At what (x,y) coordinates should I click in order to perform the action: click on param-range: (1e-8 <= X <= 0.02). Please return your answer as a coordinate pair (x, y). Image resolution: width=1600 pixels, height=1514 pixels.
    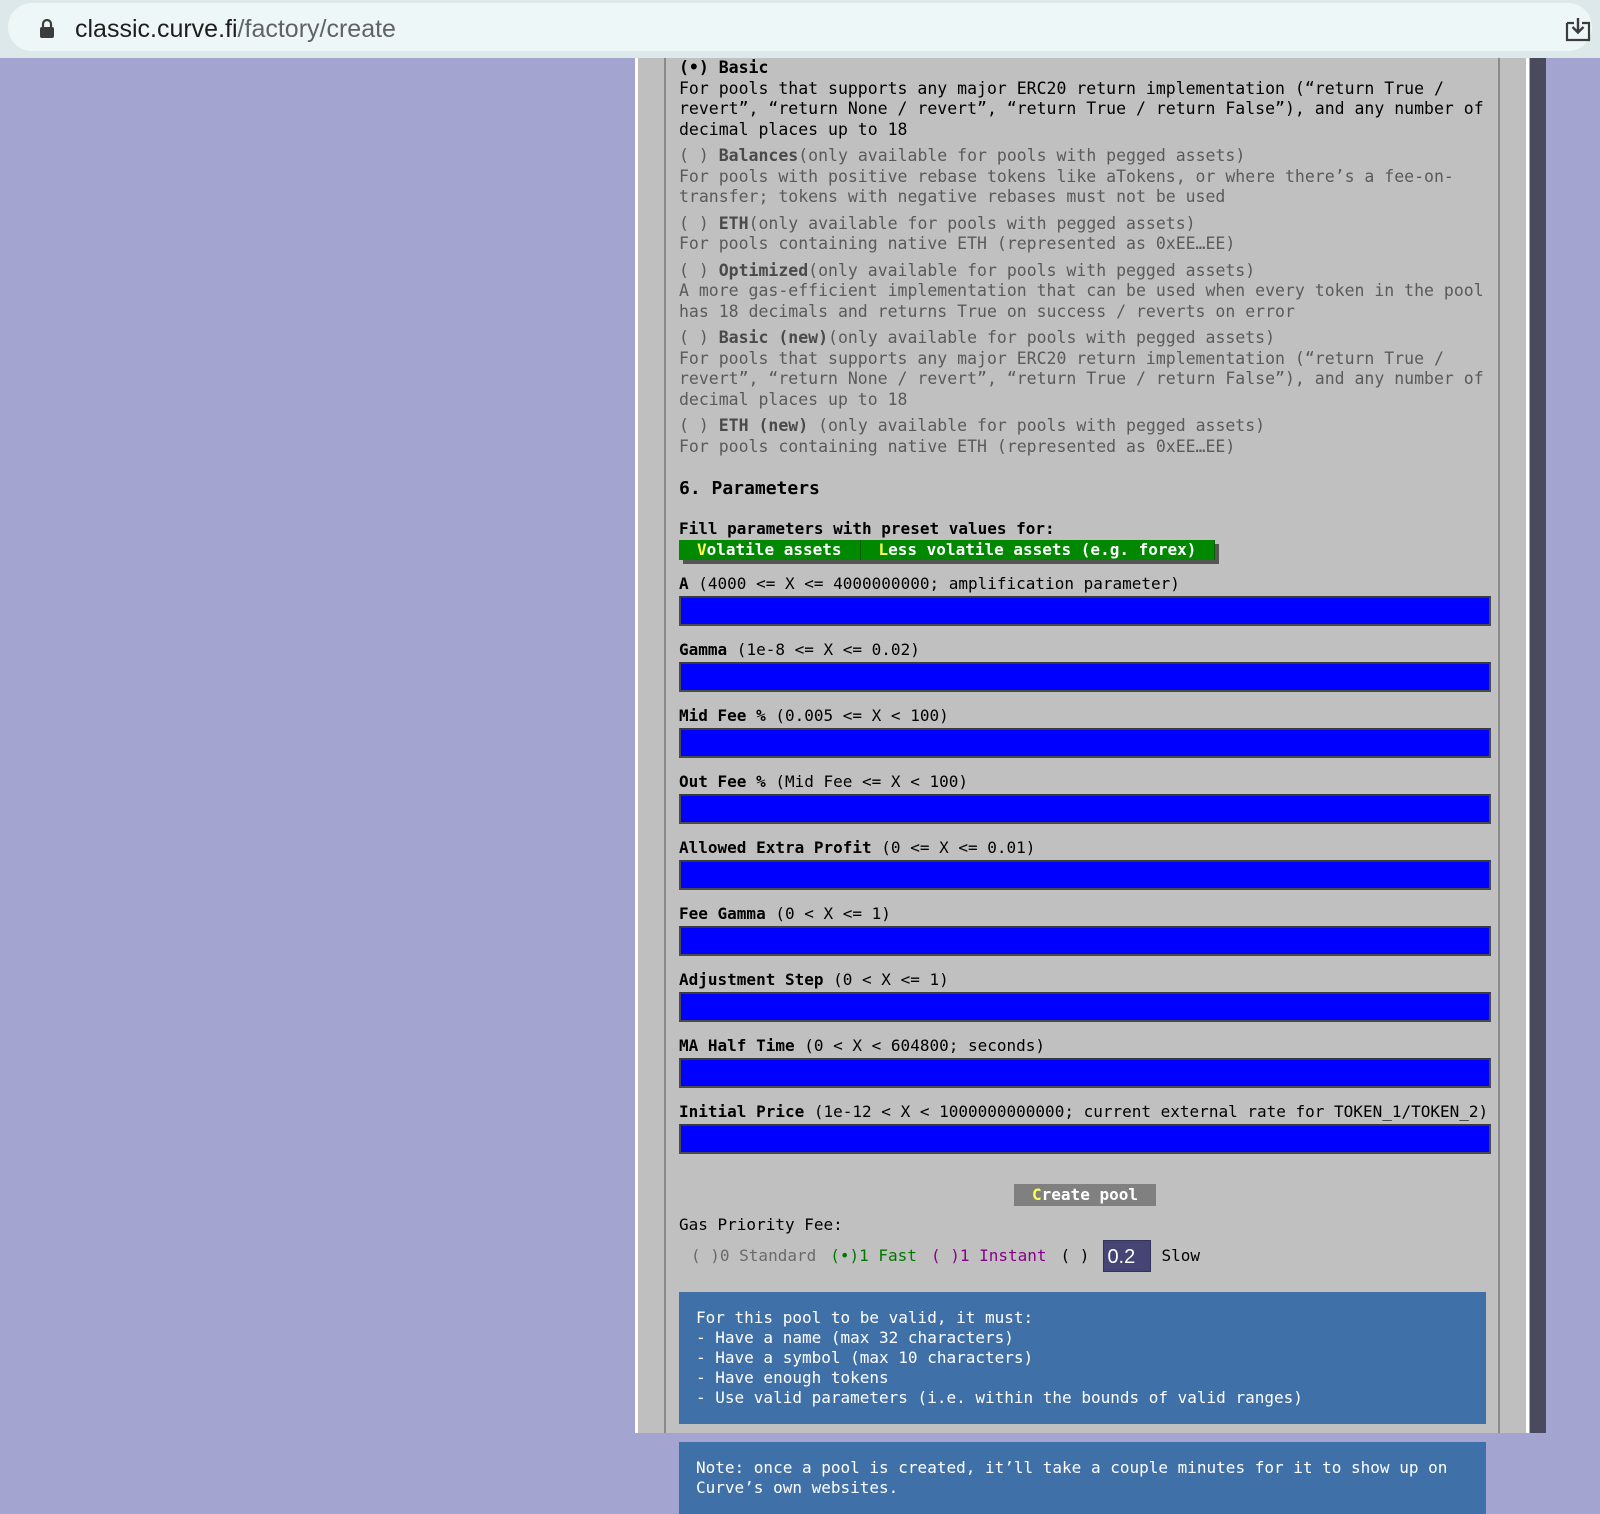
    Looking at the image, I should click on (823, 649).